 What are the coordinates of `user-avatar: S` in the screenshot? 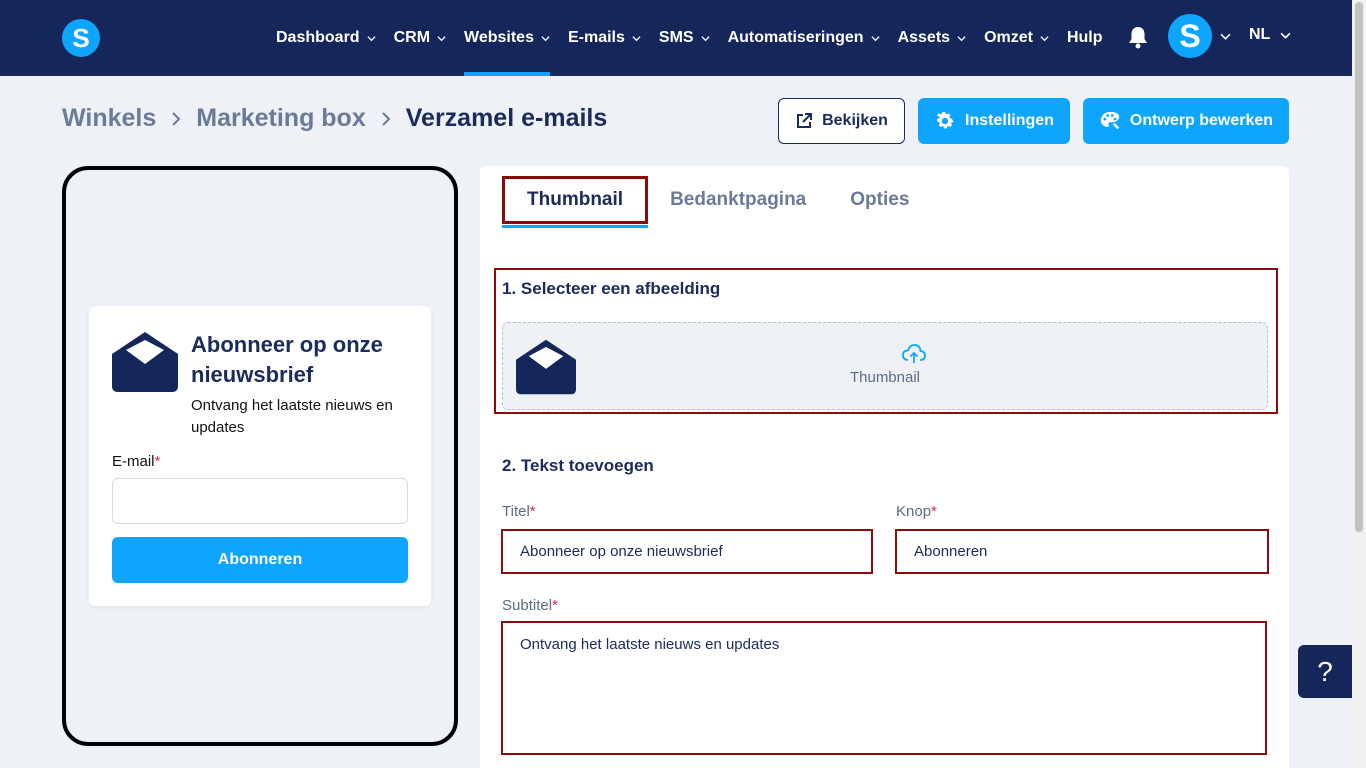 It's located at (1190, 36).